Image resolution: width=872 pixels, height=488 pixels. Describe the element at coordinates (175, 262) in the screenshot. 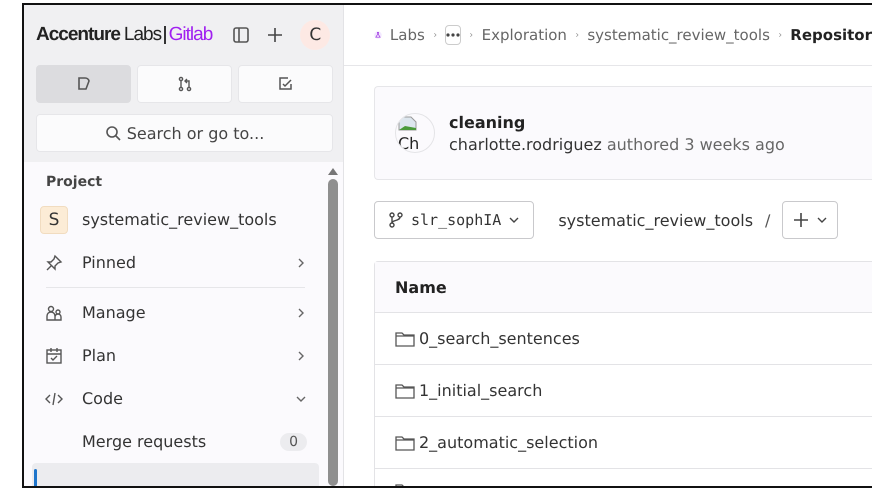

I see `nav-item: Pinned` at that location.